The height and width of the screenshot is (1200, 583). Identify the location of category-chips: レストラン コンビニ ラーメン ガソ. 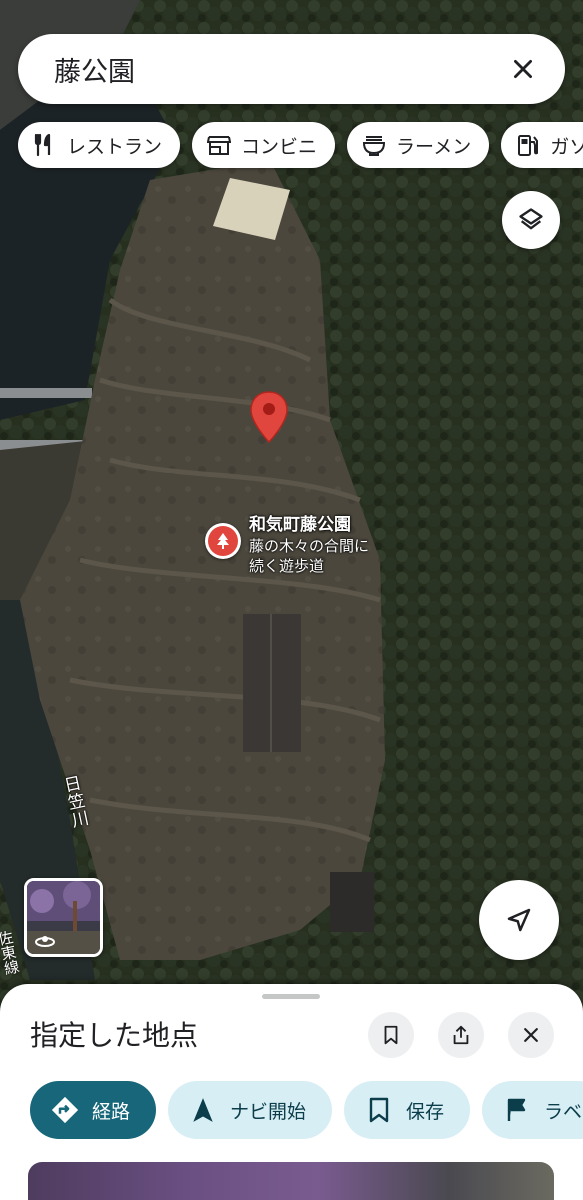
(300, 145).